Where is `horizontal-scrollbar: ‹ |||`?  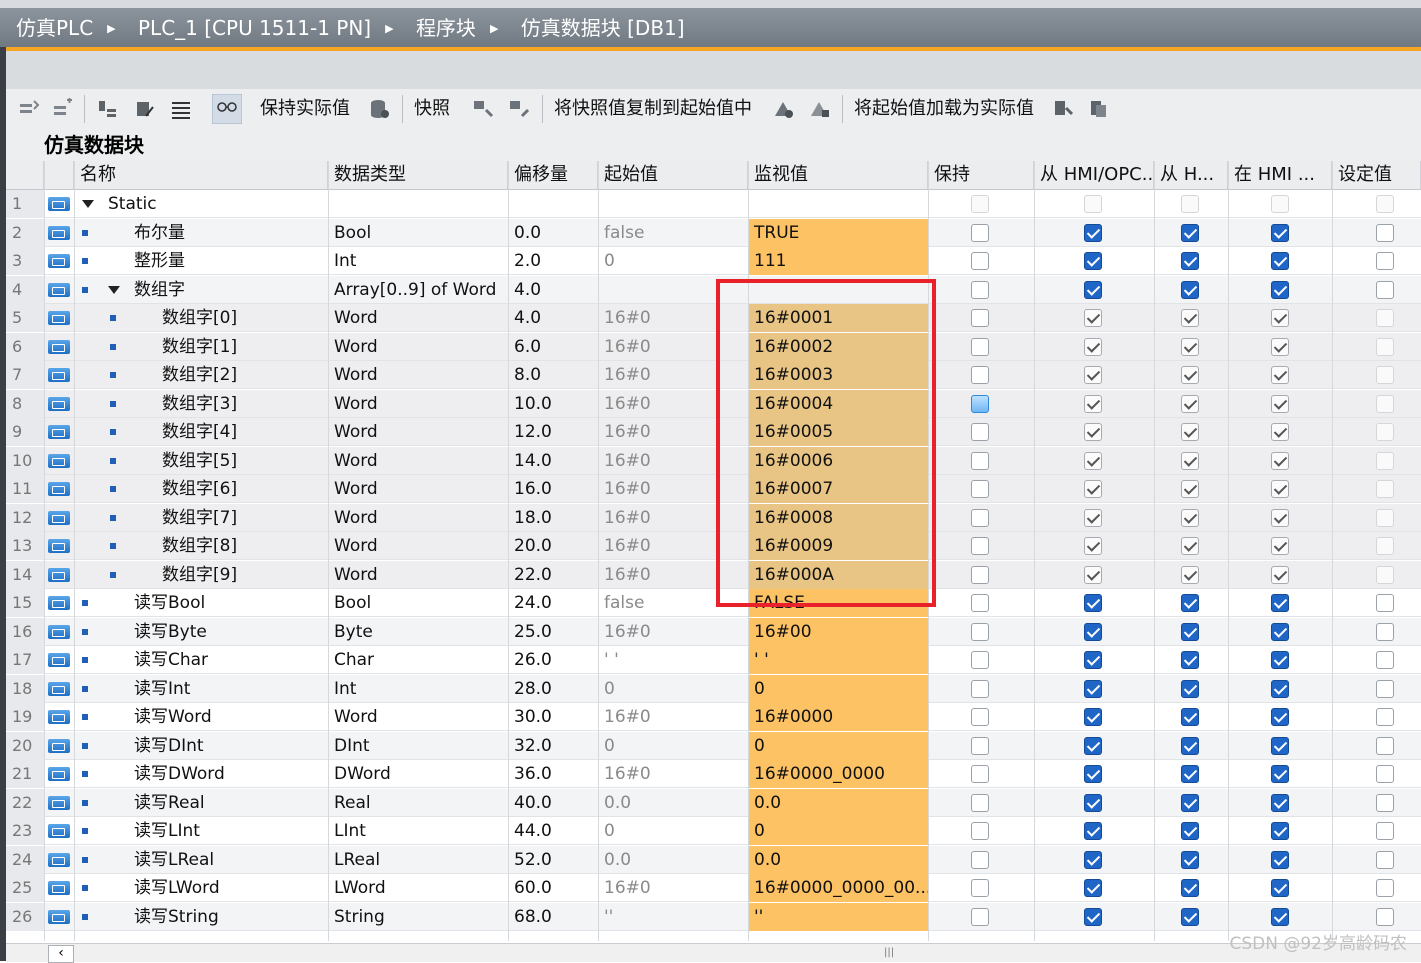 horizontal-scrollbar: ‹ ||| is located at coordinates (713, 953).